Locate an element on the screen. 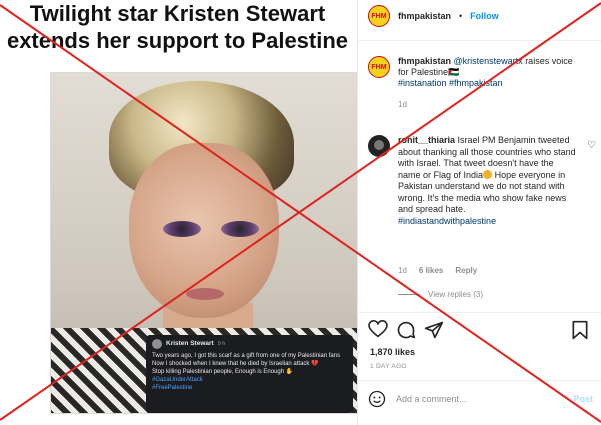 The image size is (601, 425). headline-line-2: extends her support to Palestine is located at coordinates (177, 40).